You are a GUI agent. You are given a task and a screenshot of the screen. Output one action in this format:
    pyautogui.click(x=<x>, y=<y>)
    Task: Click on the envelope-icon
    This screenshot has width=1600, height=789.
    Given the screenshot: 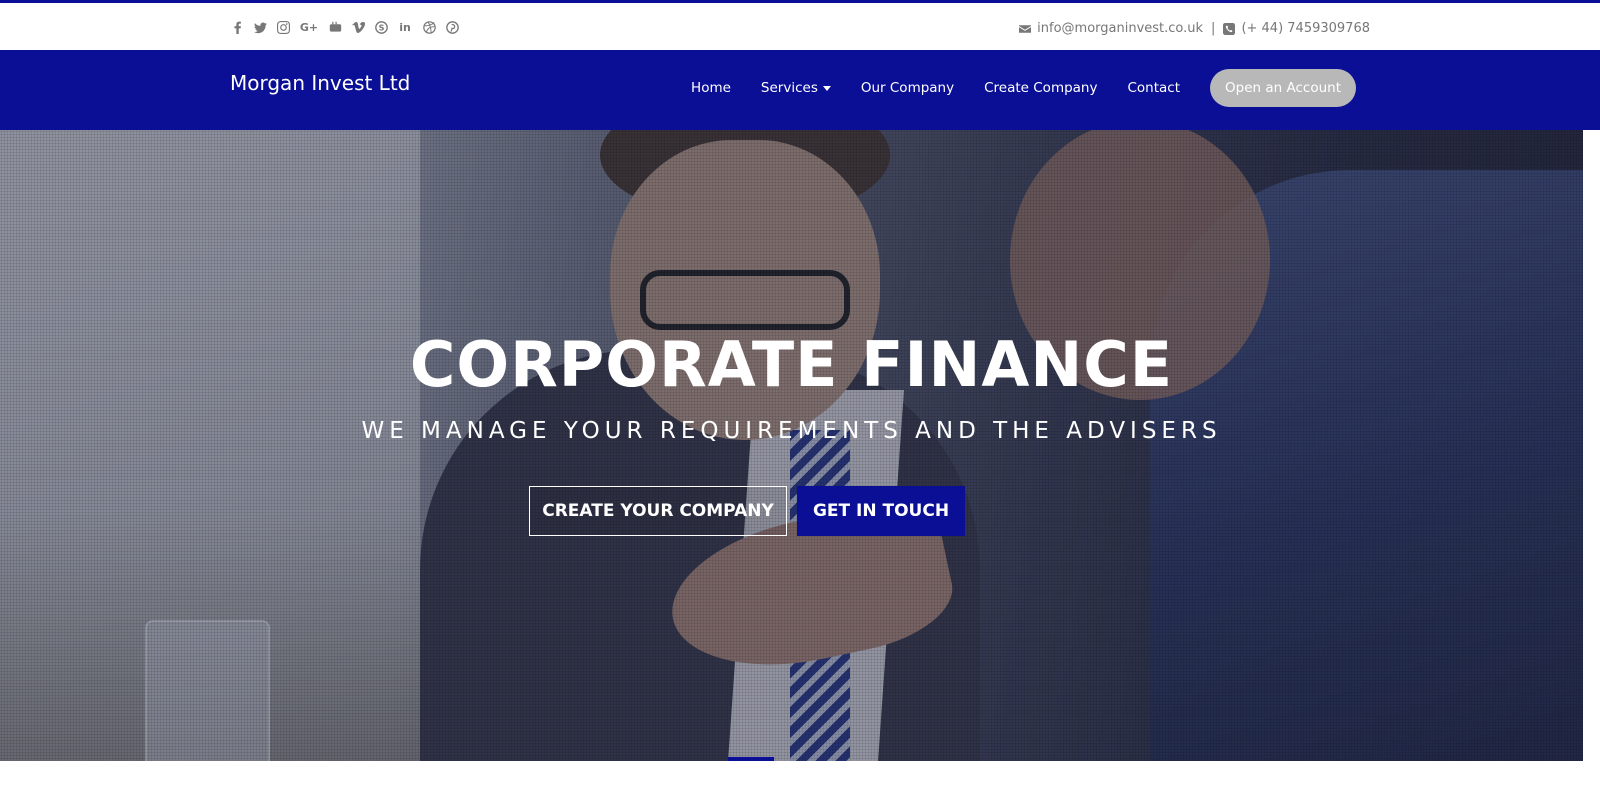 What is the action you would take?
    pyautogui.click(x=1025, y=28)
    